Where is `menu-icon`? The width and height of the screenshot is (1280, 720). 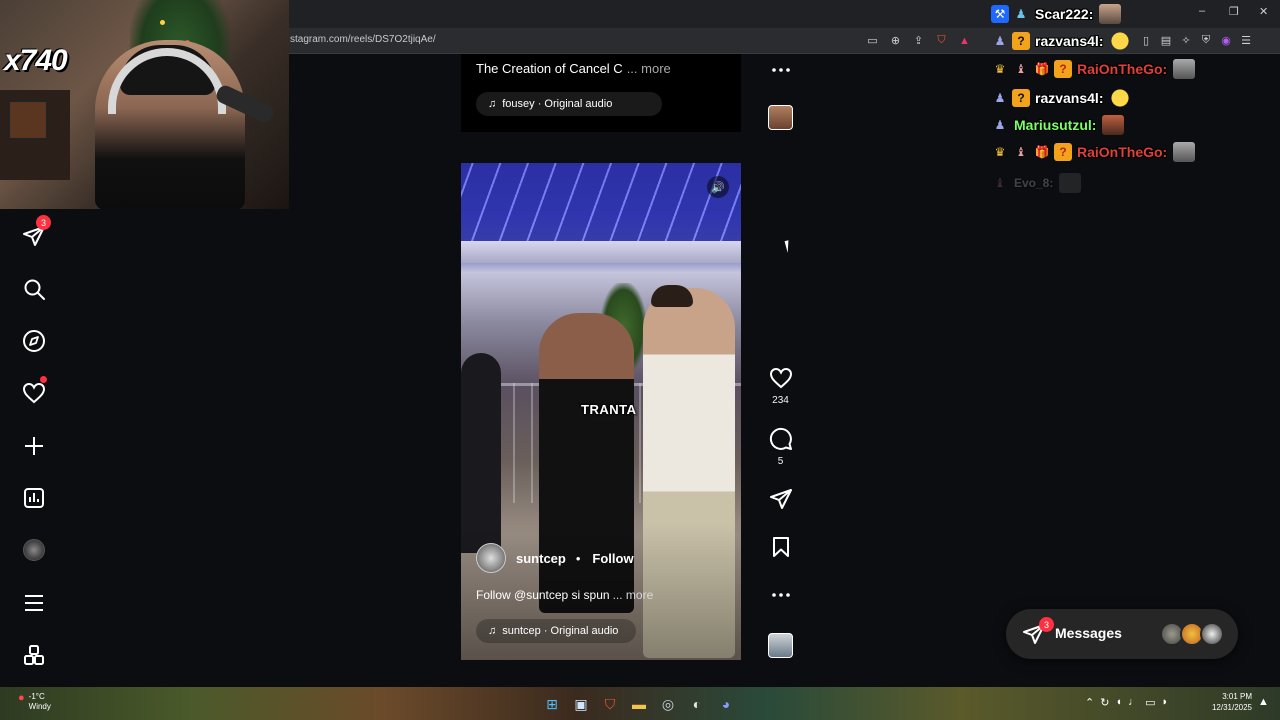
menu-icon is located at coordinates (34, 603).